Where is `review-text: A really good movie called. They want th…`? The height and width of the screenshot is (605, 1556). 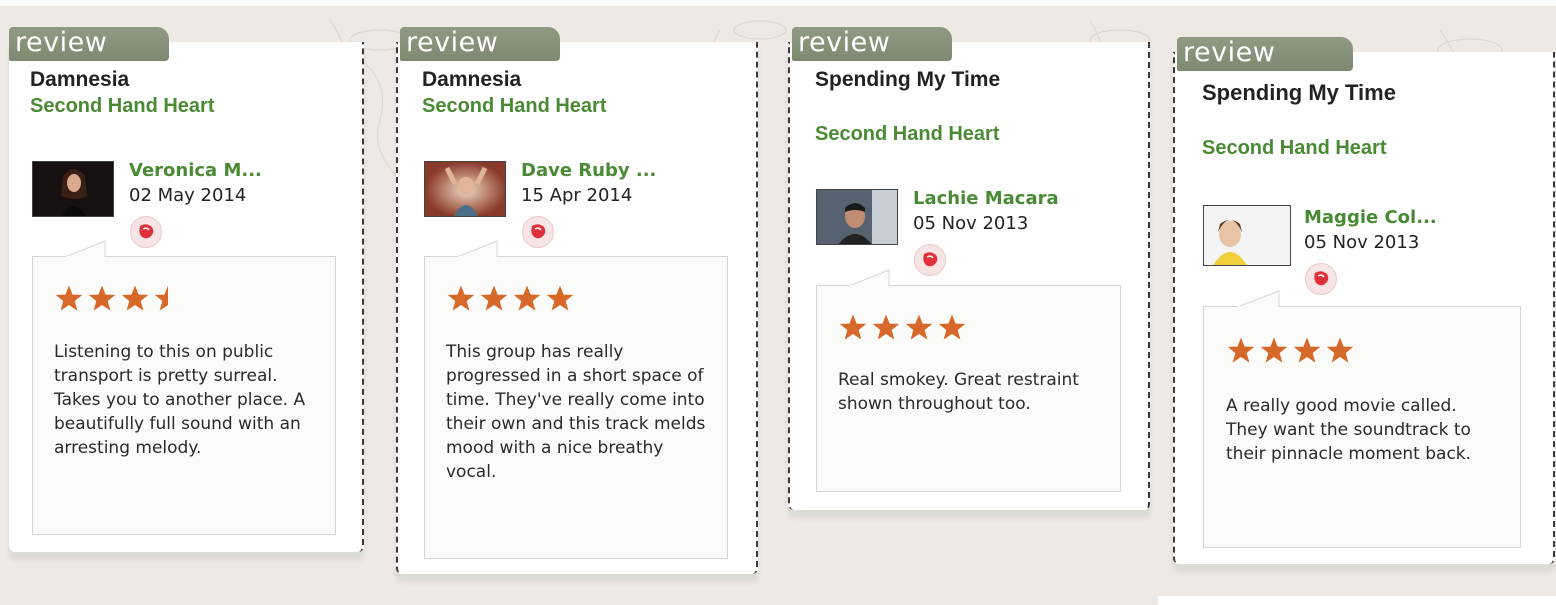
review-text: A really good movie called. They want th… is located at coordinates (1349, 430).